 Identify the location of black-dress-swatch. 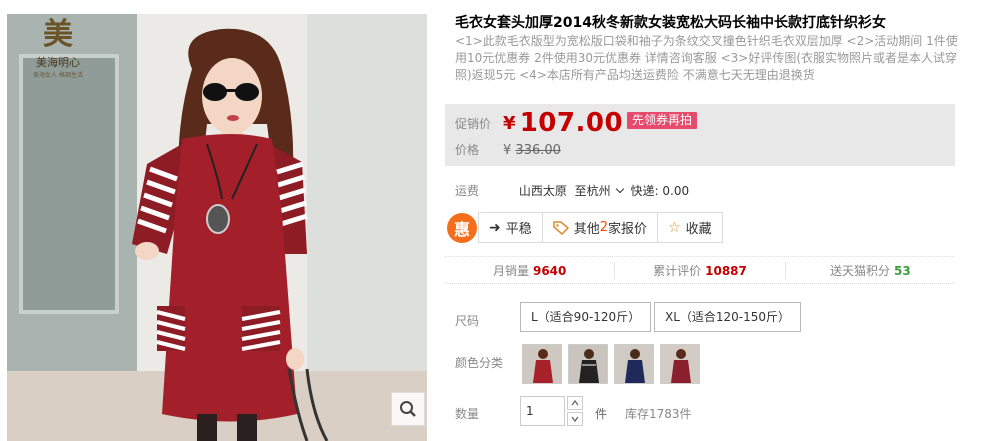
(588, 364).